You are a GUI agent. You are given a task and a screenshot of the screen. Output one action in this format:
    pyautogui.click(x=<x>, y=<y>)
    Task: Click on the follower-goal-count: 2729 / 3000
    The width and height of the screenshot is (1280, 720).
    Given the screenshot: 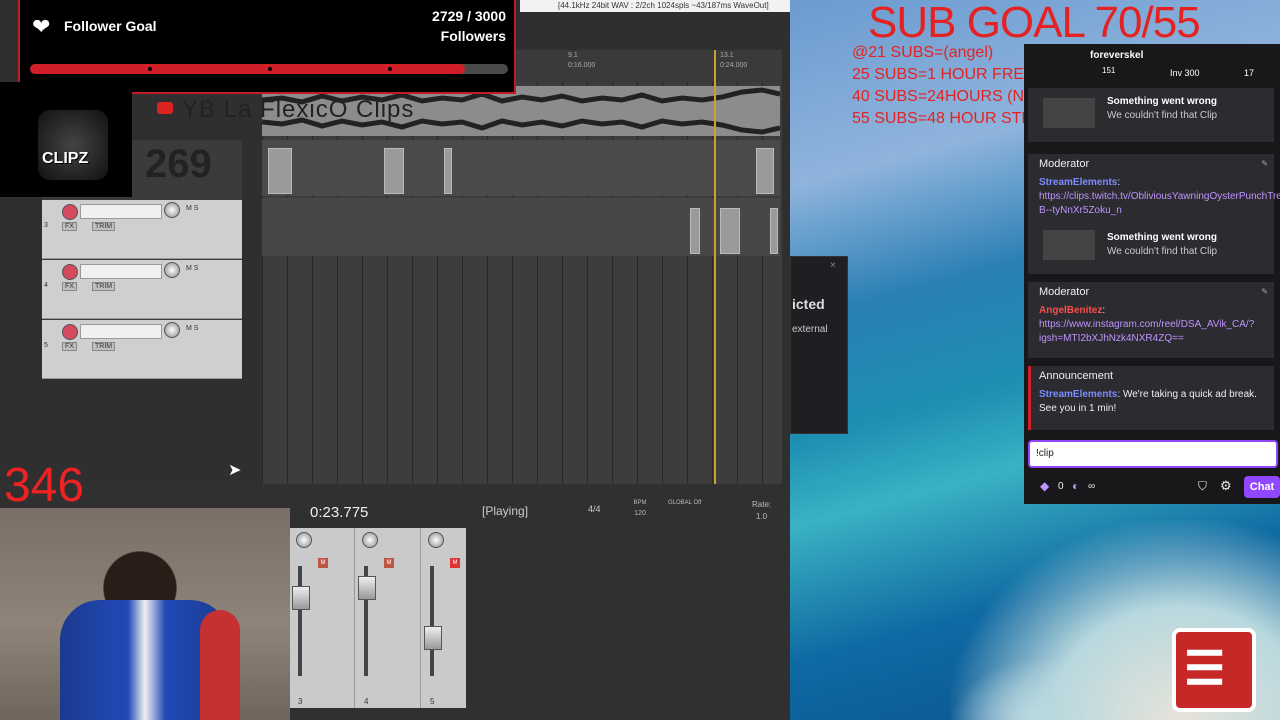 What is the action you would take?
    pyautogui.click(x=469, y=16)
    